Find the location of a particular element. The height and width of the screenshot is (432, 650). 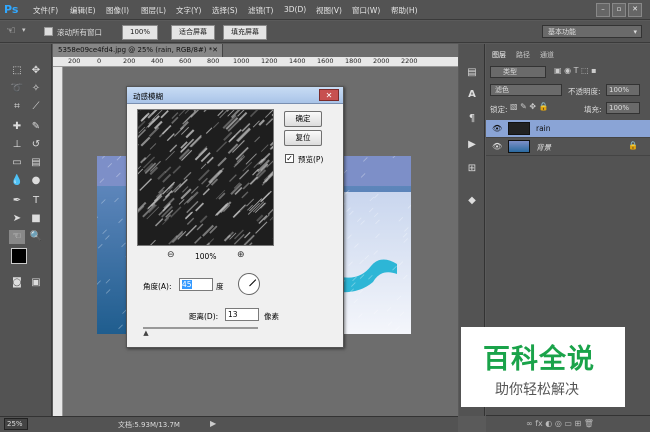

pen-tool-icon: ✒ is located at coordinates (17, 201).